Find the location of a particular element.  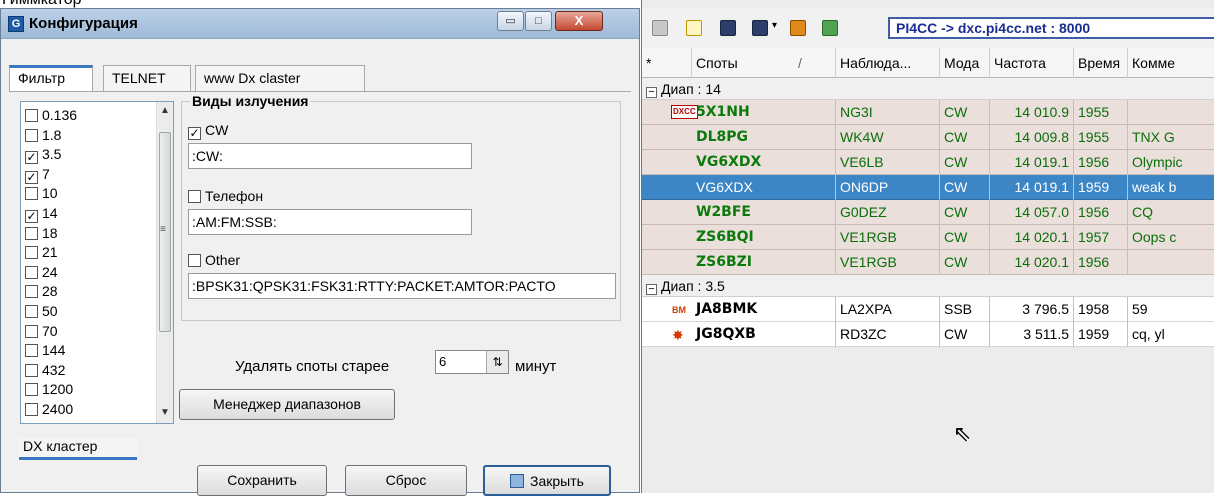

band-item: 10 is located at coordinates (41, 193).